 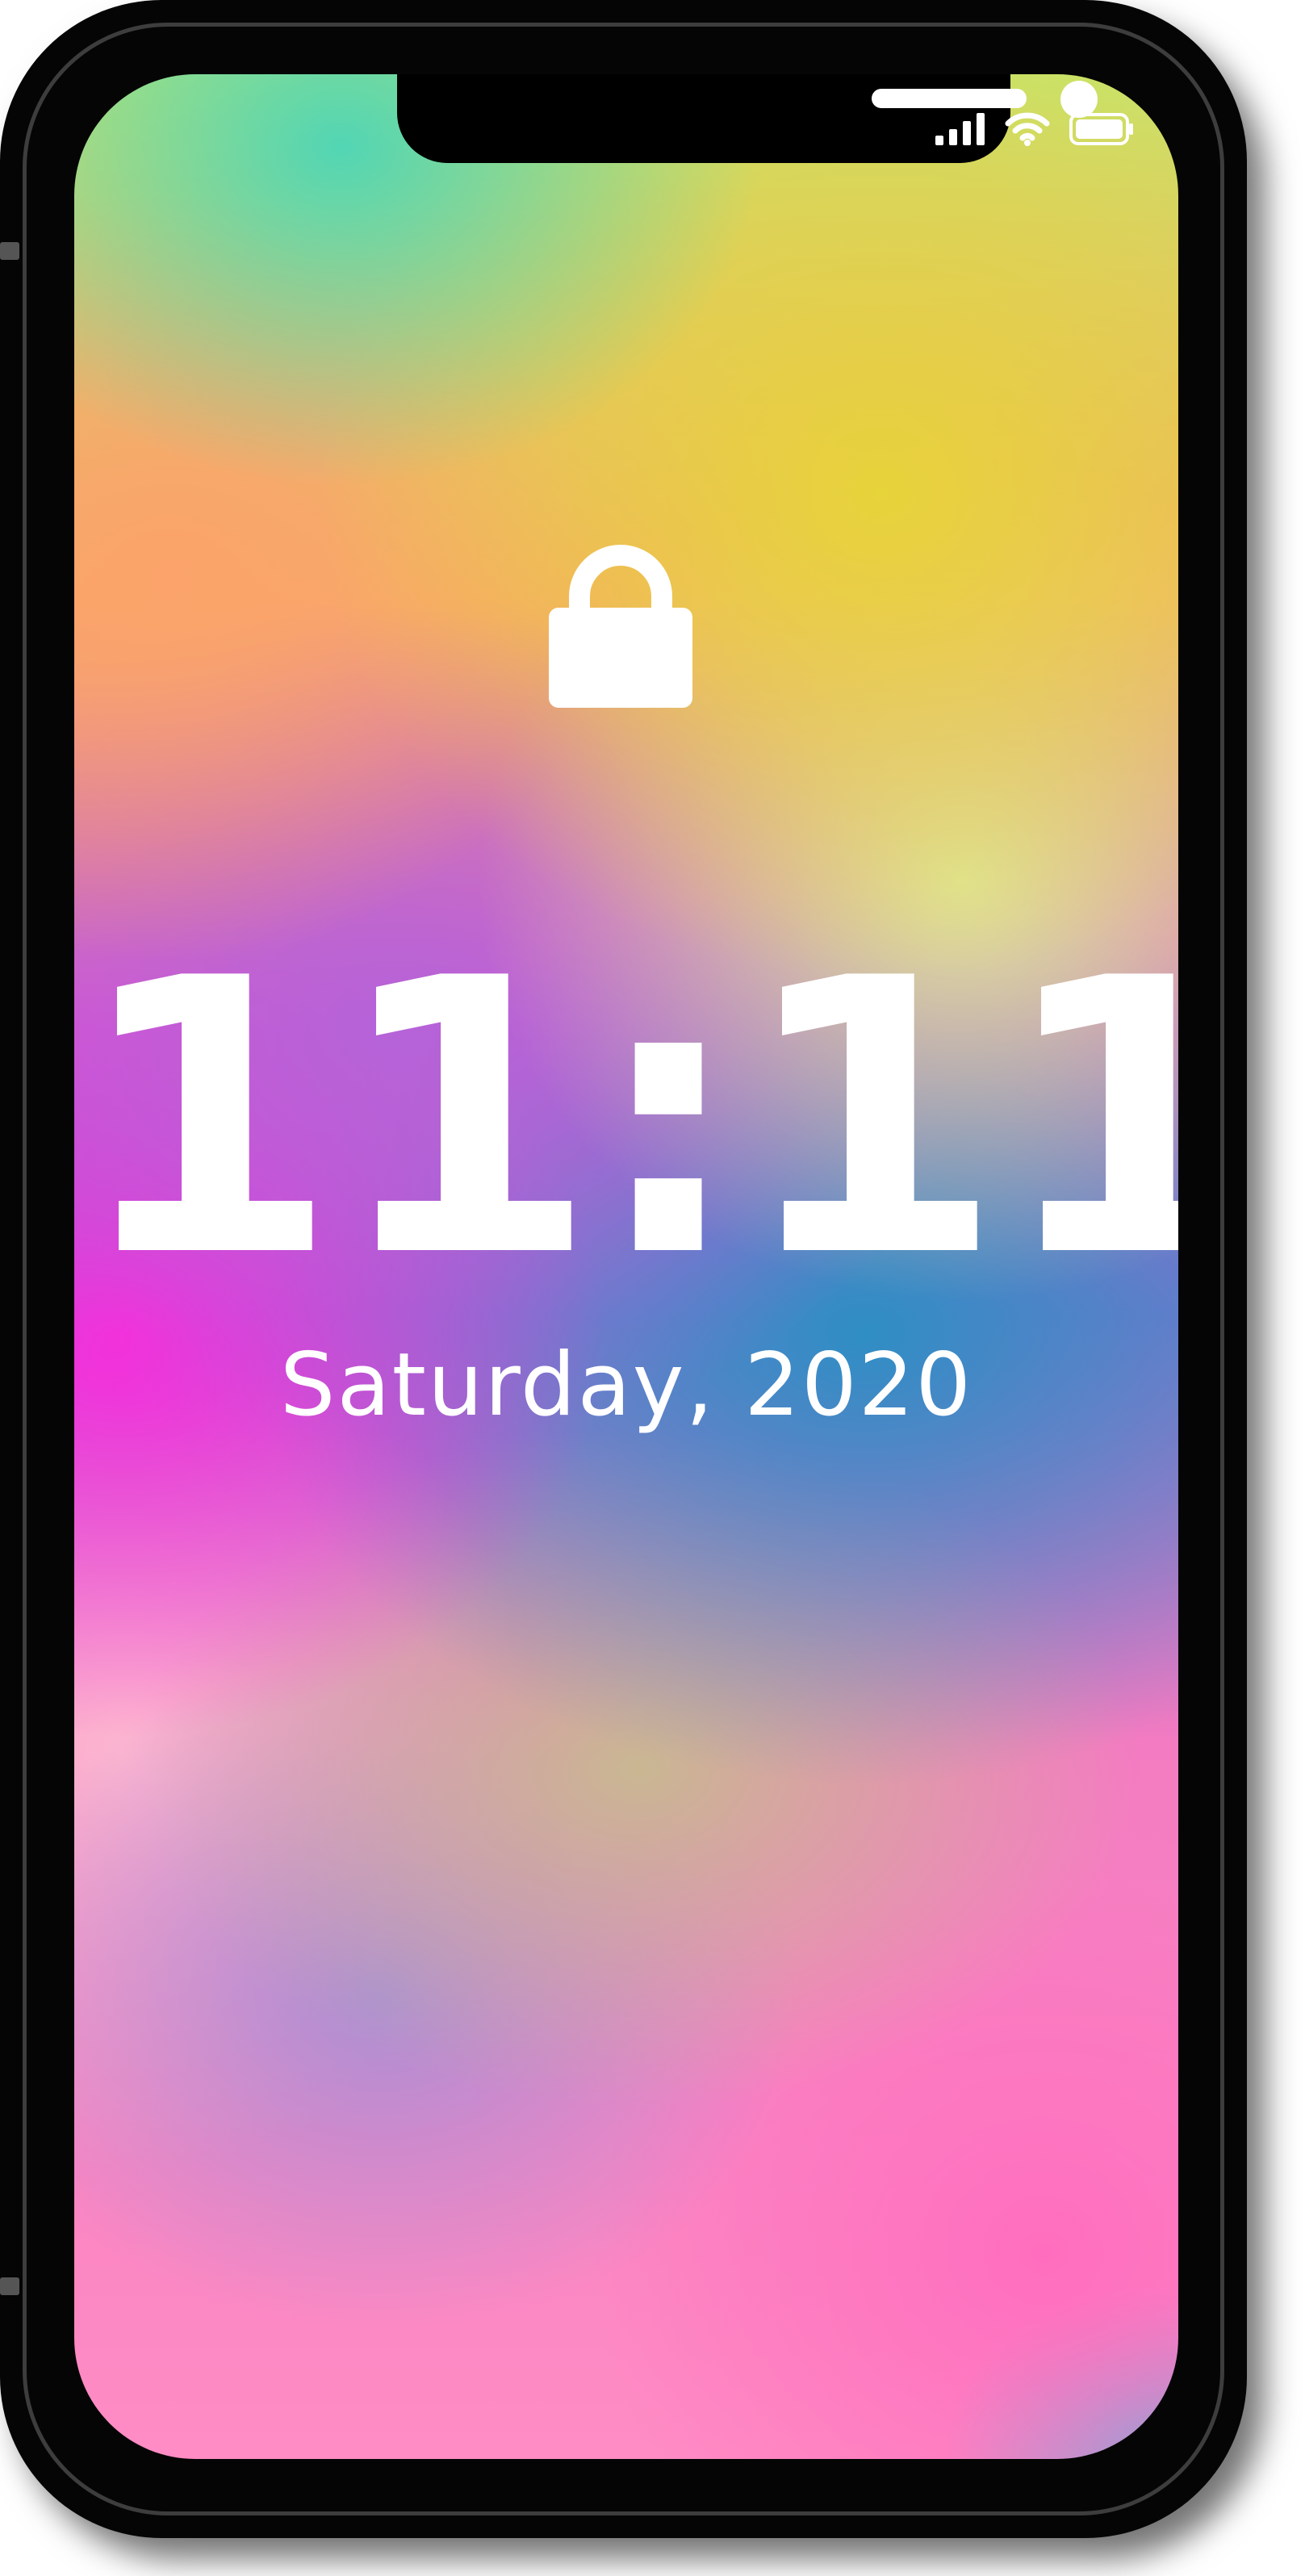 What do you see at coordinates (626, 1119) in the screenshot?
I see `lock-time: 11:11` at bounding box center [626, 1119].